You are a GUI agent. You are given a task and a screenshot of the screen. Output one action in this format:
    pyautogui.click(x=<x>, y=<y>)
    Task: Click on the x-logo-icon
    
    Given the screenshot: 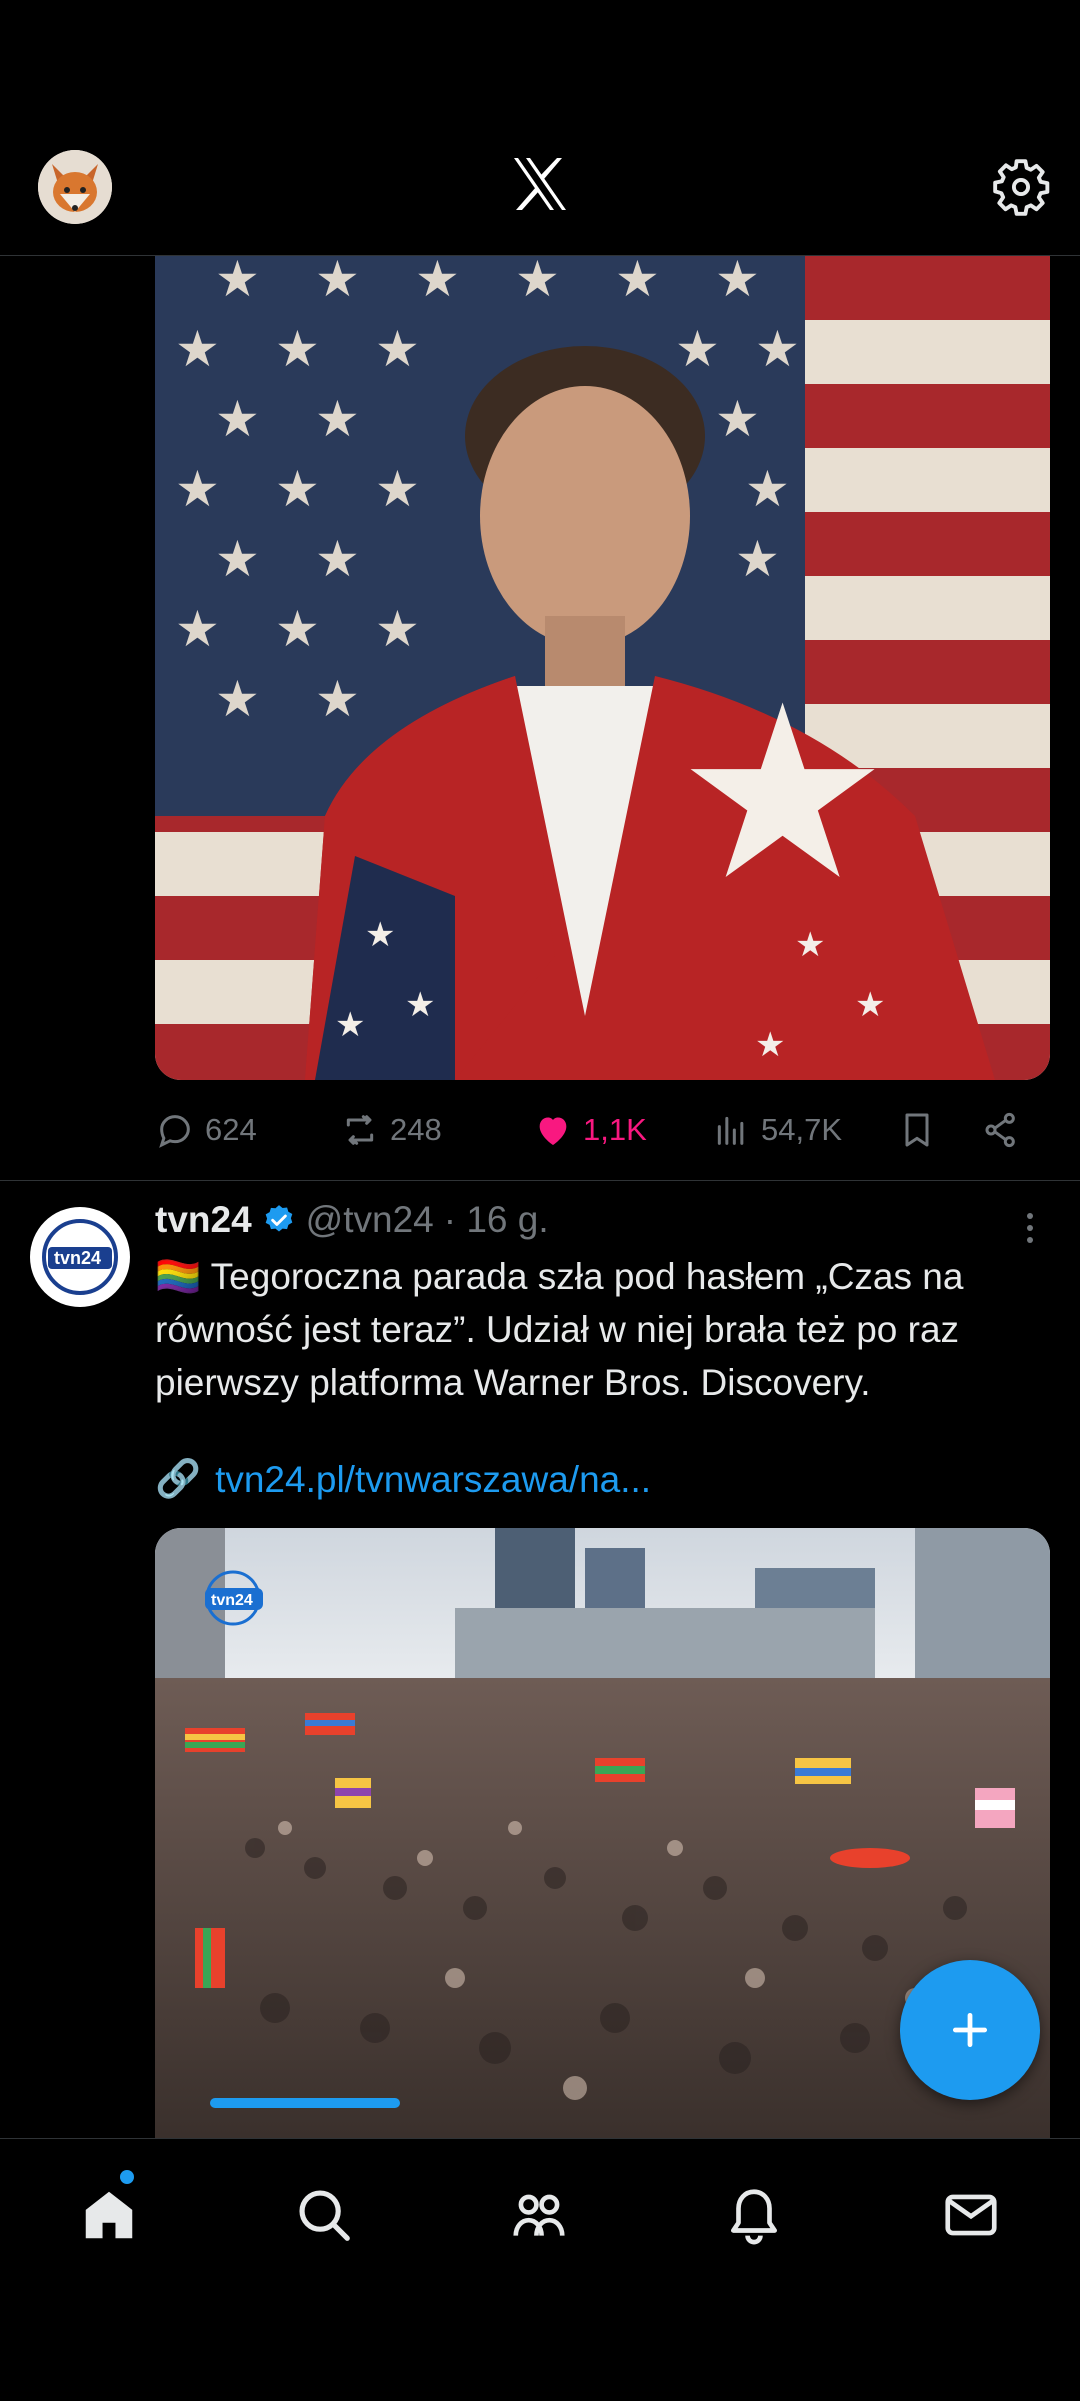 What is the action you would take?
    pyautogui.click(x=540, y=184)
    